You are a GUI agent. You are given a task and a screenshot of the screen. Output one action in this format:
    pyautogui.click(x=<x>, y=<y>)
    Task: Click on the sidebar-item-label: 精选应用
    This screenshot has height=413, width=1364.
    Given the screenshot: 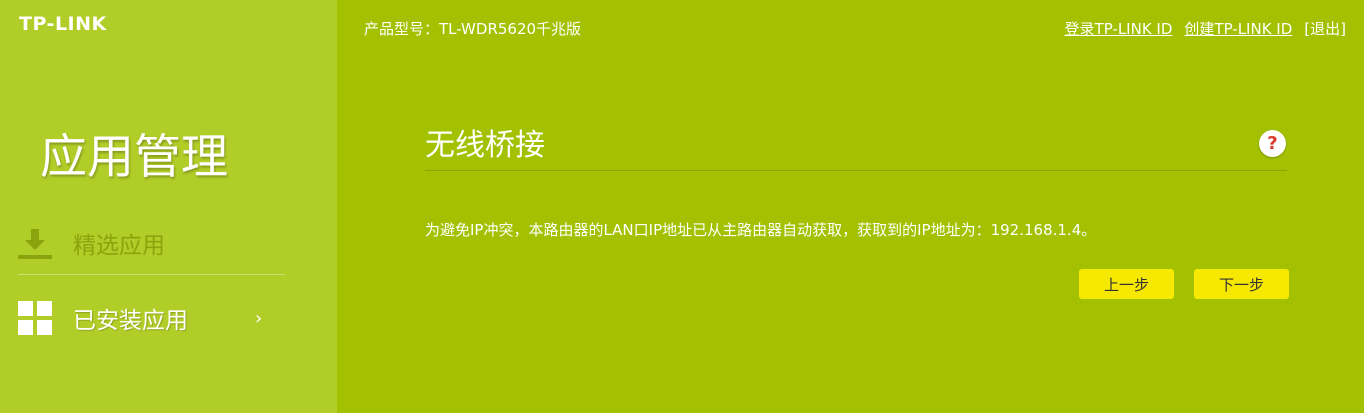 What is the action you would take?
    pyautogui.click(x=119, y=246)
    